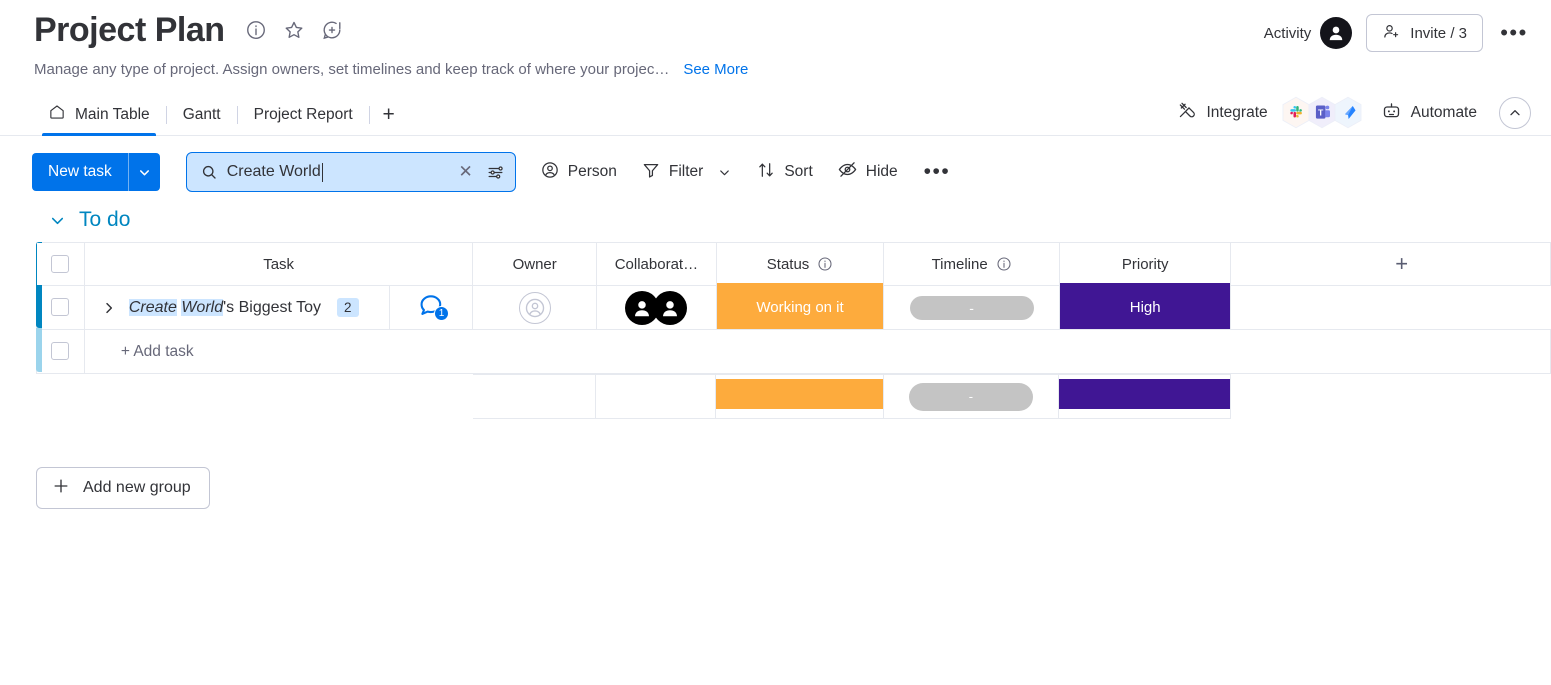 This screenshot has height=685, width=1551. I want to click on row-checkbox, so click(60, 307).